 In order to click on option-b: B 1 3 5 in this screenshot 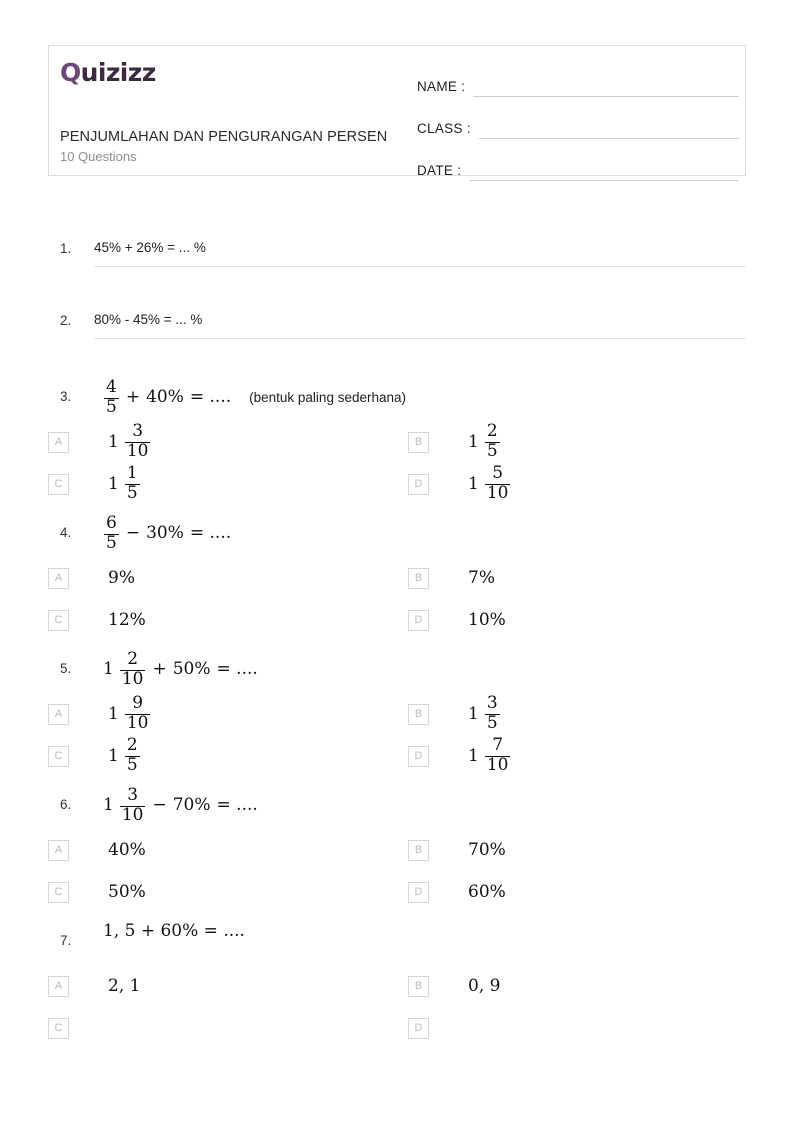, I will do `click(588, 714)`.